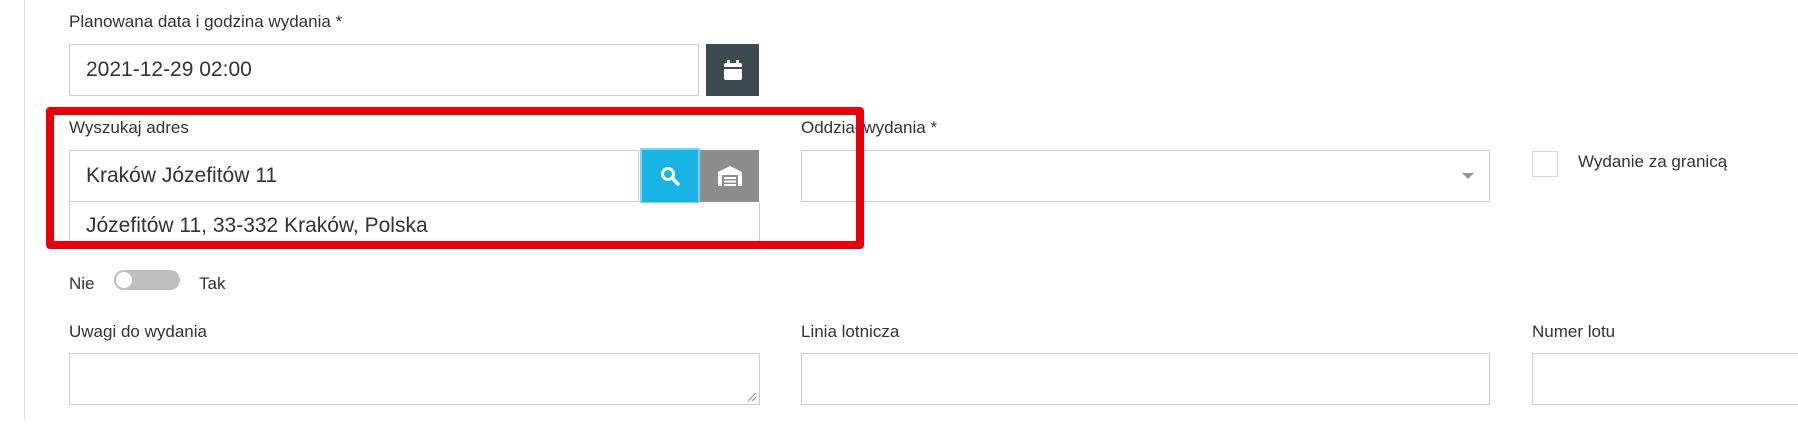 The image size is (1798, 444). I want to click on date-field-value: 2021-12-29 02:00, so click(169, 69).